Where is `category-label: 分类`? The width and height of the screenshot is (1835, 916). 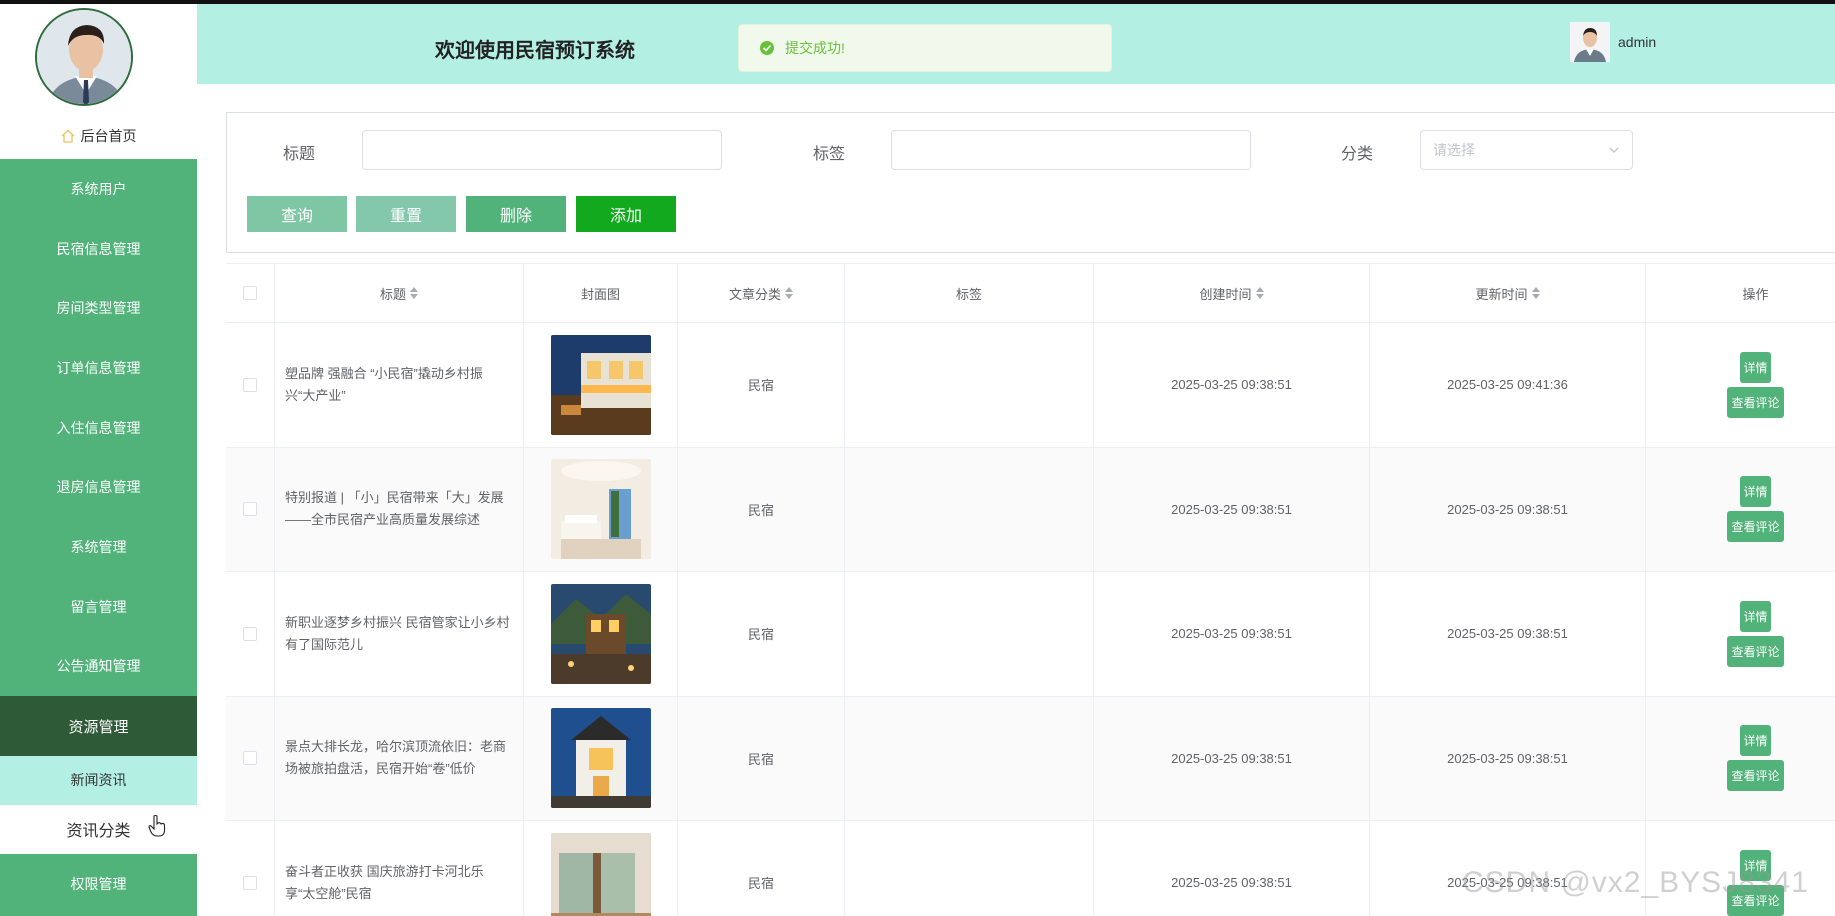
category-label: 分类 is located at coordinates (1357, 154).